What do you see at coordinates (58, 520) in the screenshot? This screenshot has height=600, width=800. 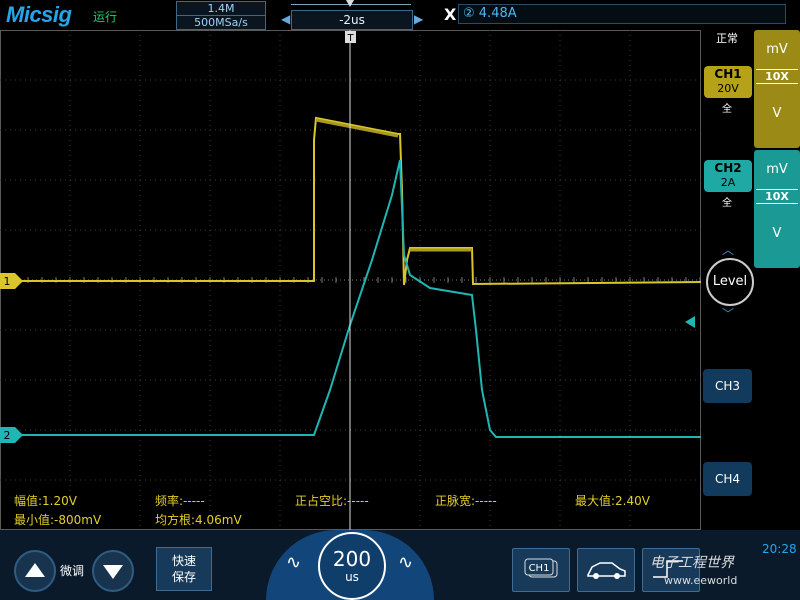 I see `measure-min: 最小值:-800mV` at bounding box center [58, 520].